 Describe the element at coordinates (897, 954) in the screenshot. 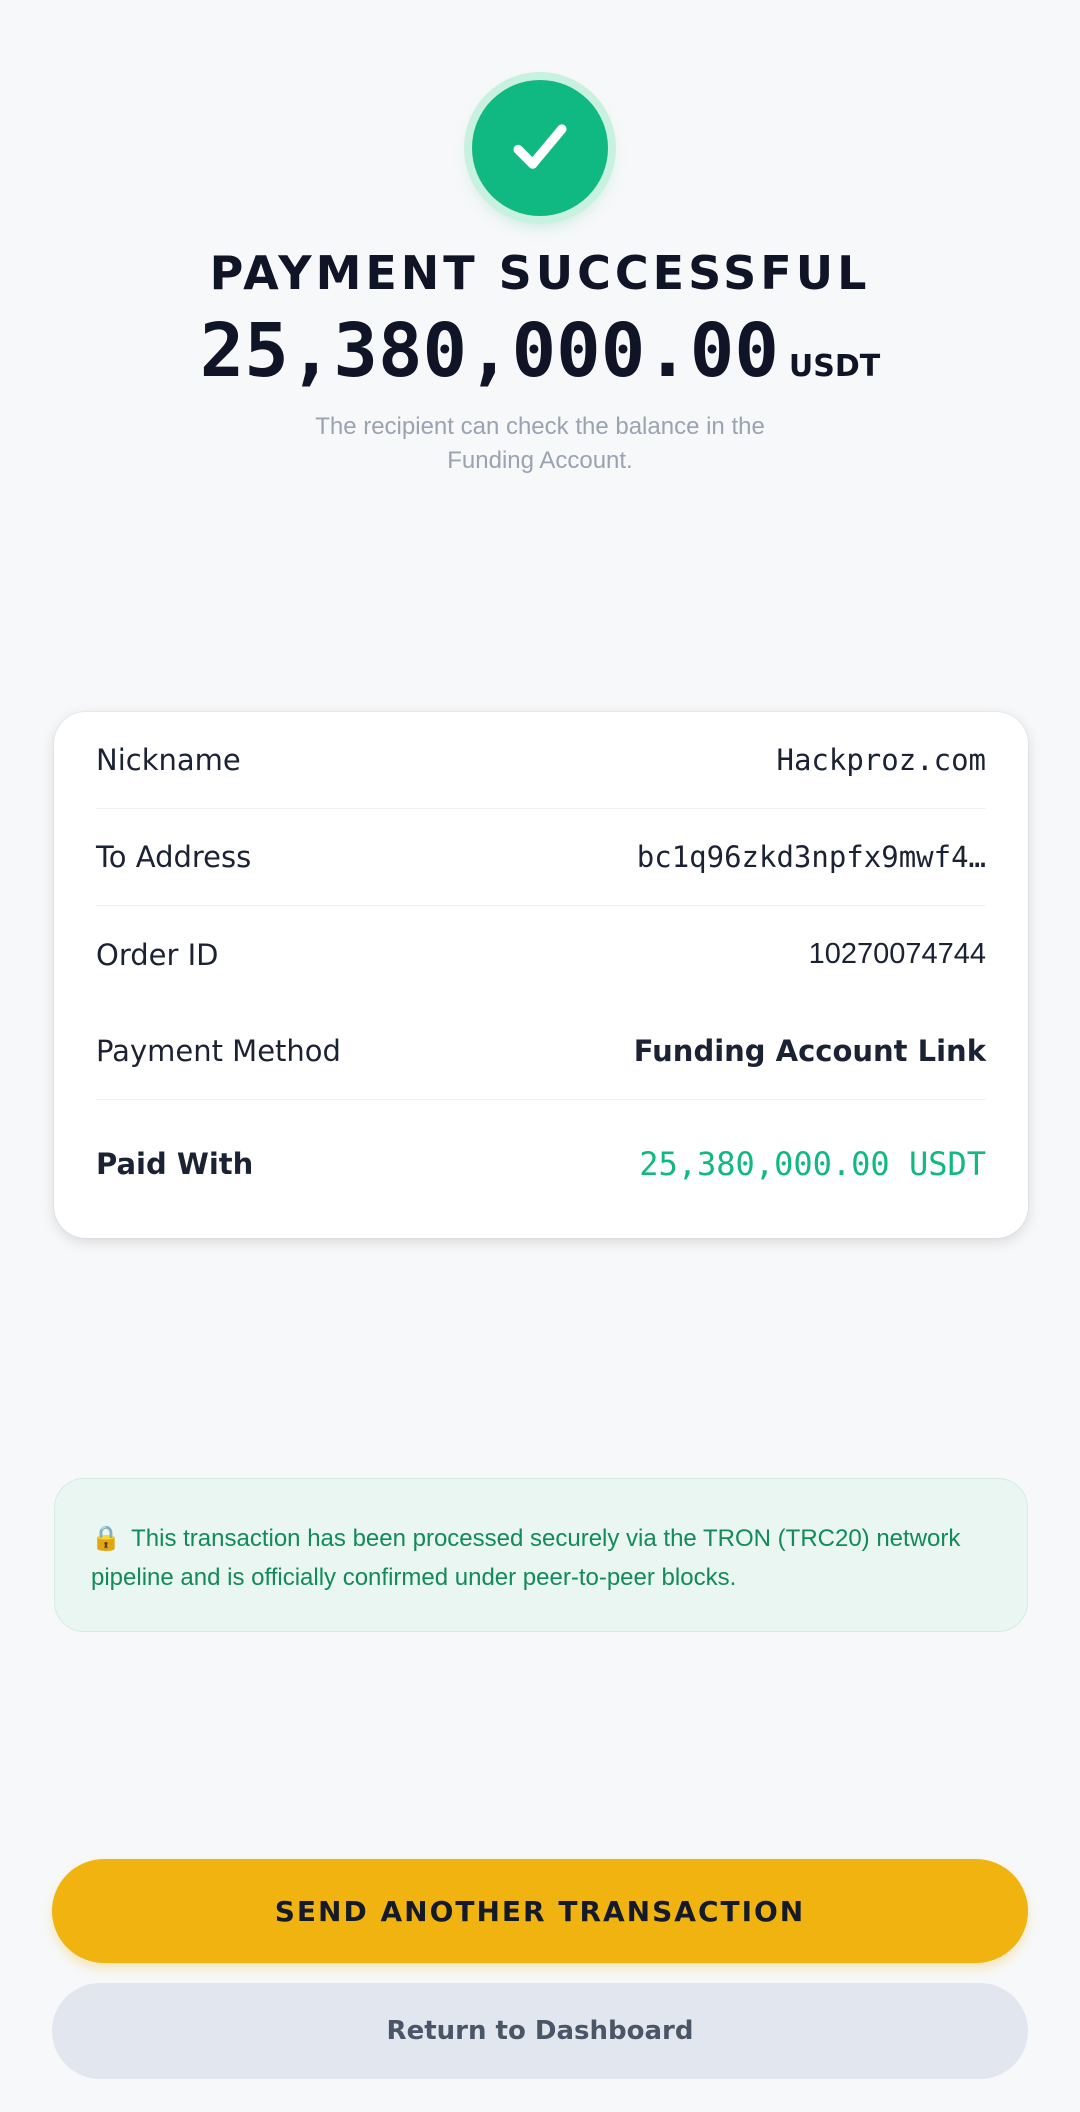

I see `detail-value: 10270074744` at that location.